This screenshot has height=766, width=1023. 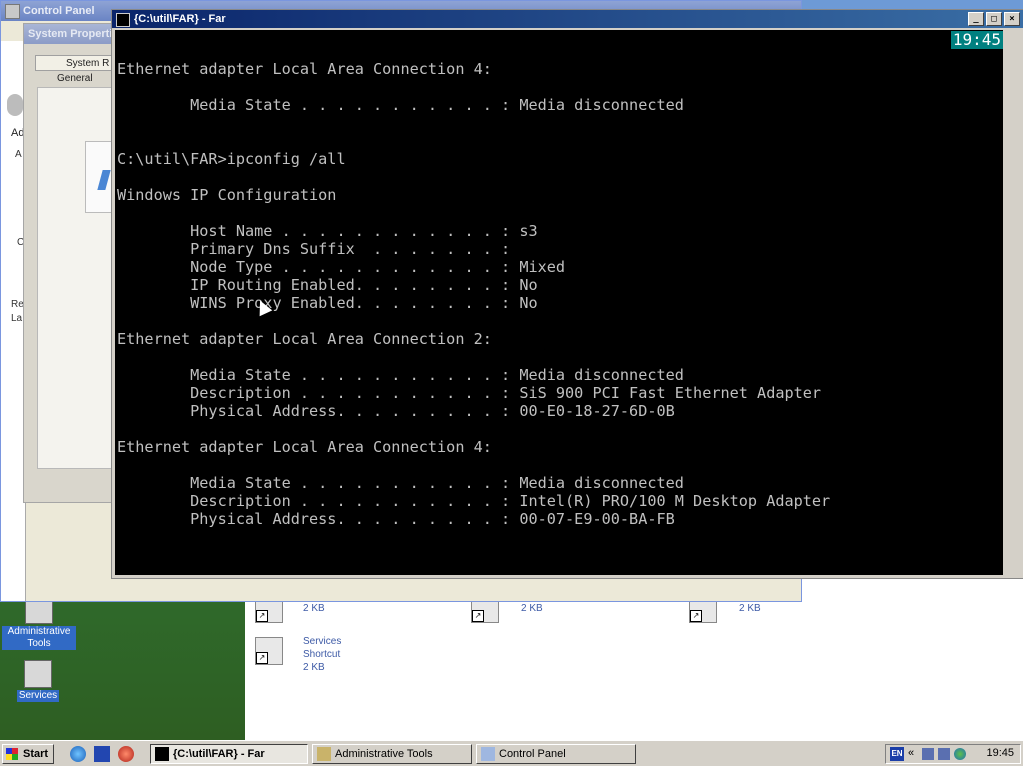 I want to click on console-line: WINS Proxy Enabled. . . . . . . . : No, so click(x=327, y=303).